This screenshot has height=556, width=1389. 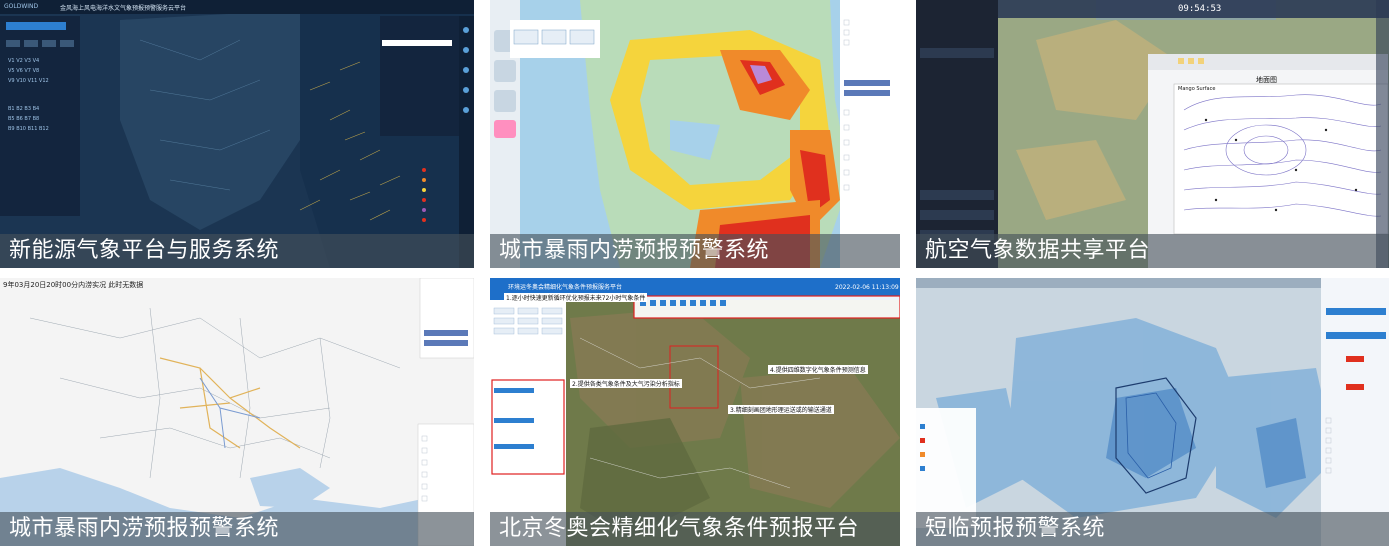 I want to click on header-title: 金风海上风电海洋水文气象预报预警服务云平台, so click(x=123, y=8).